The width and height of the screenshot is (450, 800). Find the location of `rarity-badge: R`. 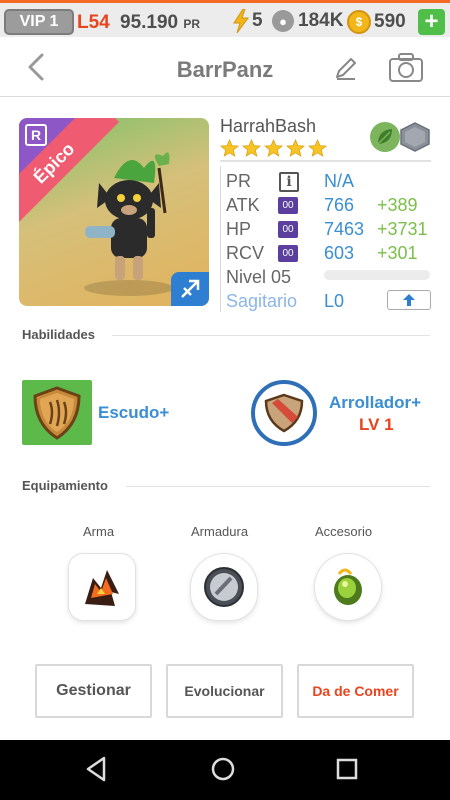

rarity-badge: R is located at coordinates (36, 135).